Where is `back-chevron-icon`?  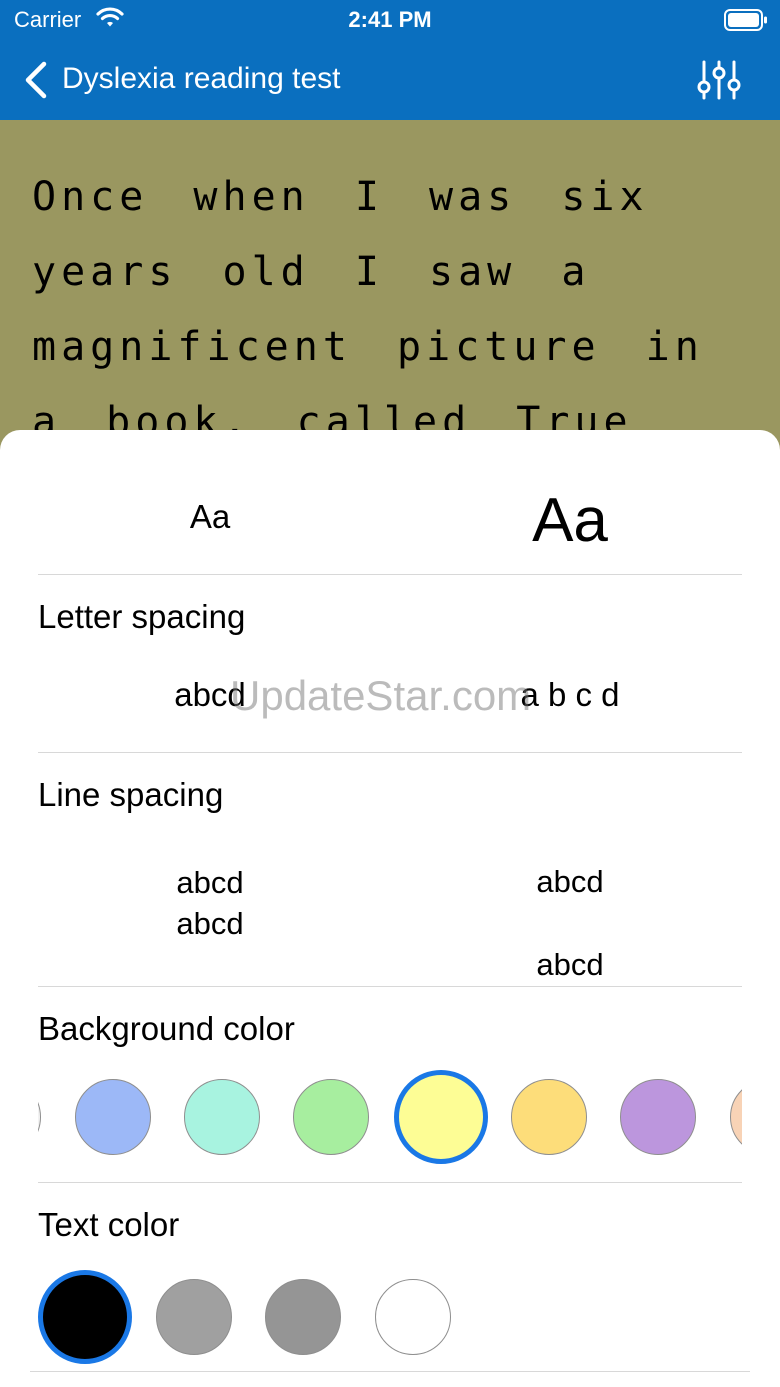 back-chevron-icon is located at coordinates (36, 80).